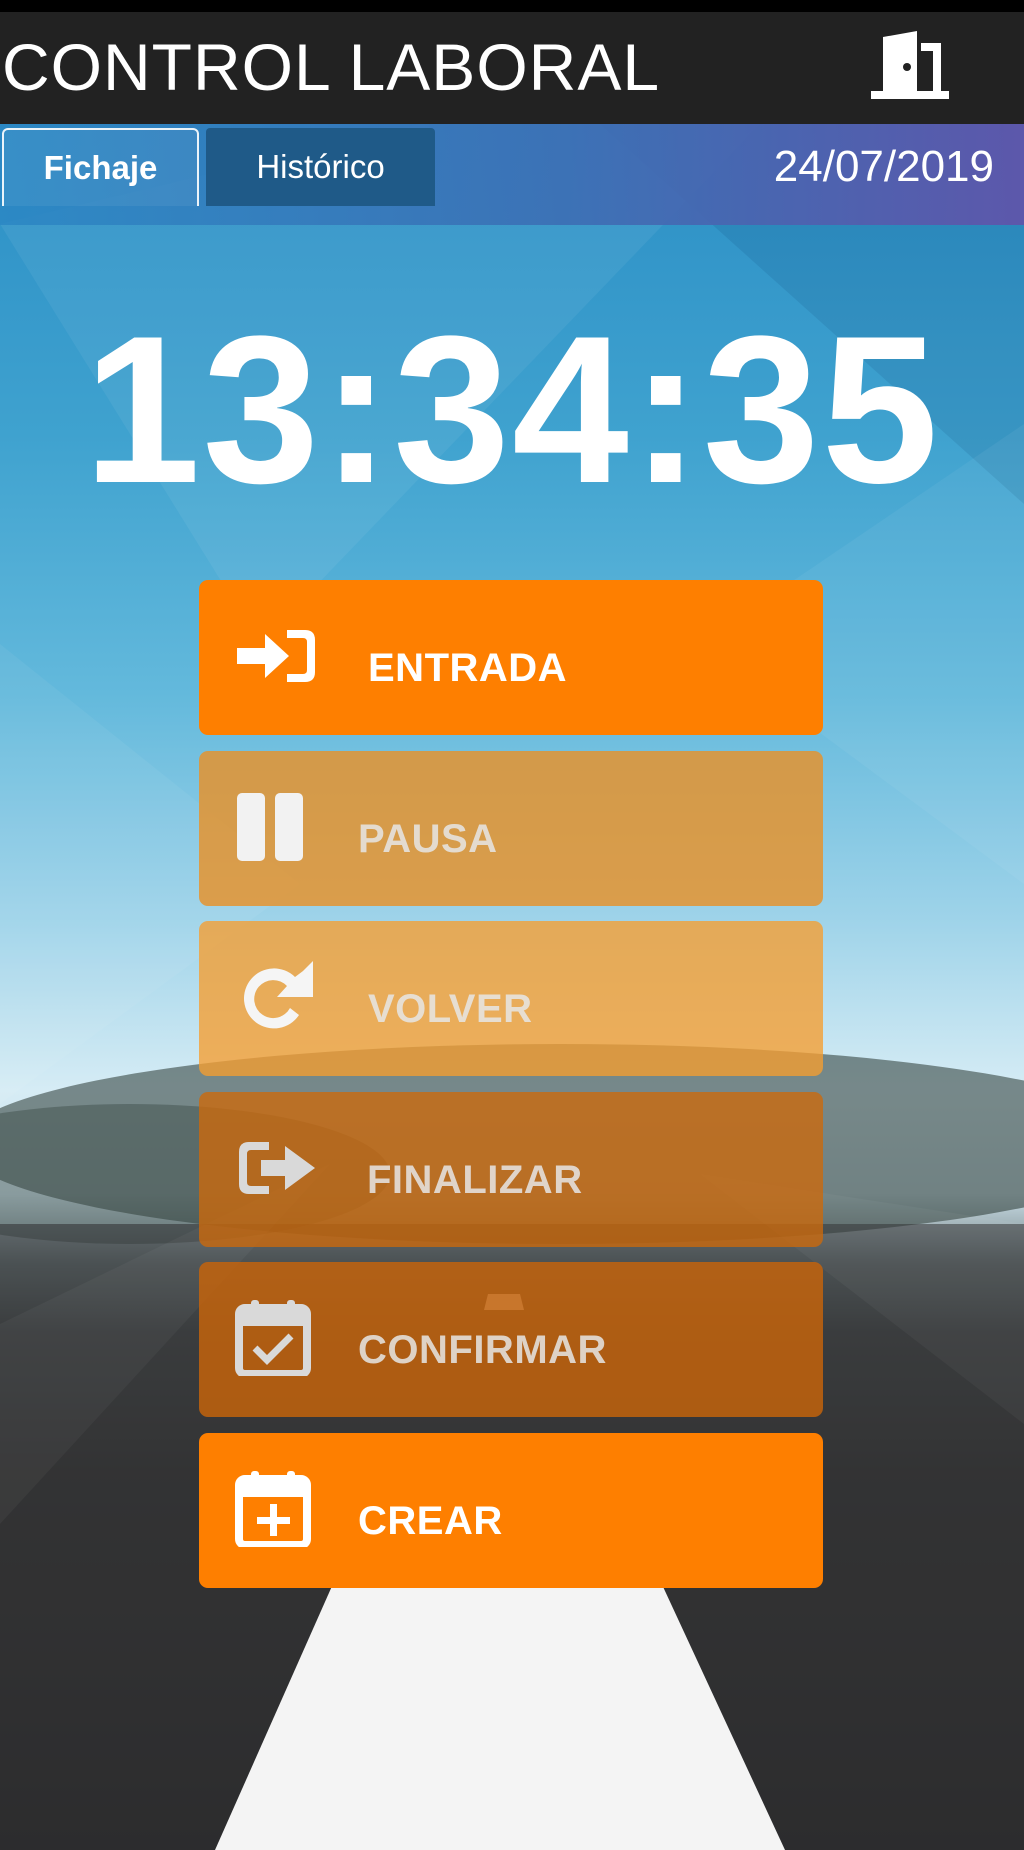  Describe the element at coordinates (320, 167) in the screenshot. I see `tab-historico: Histórico` at that location.